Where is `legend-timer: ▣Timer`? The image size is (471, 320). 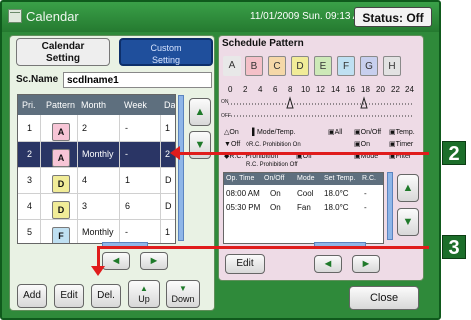 legend-timer: ▣Timer is located at coordinates (401, 144).